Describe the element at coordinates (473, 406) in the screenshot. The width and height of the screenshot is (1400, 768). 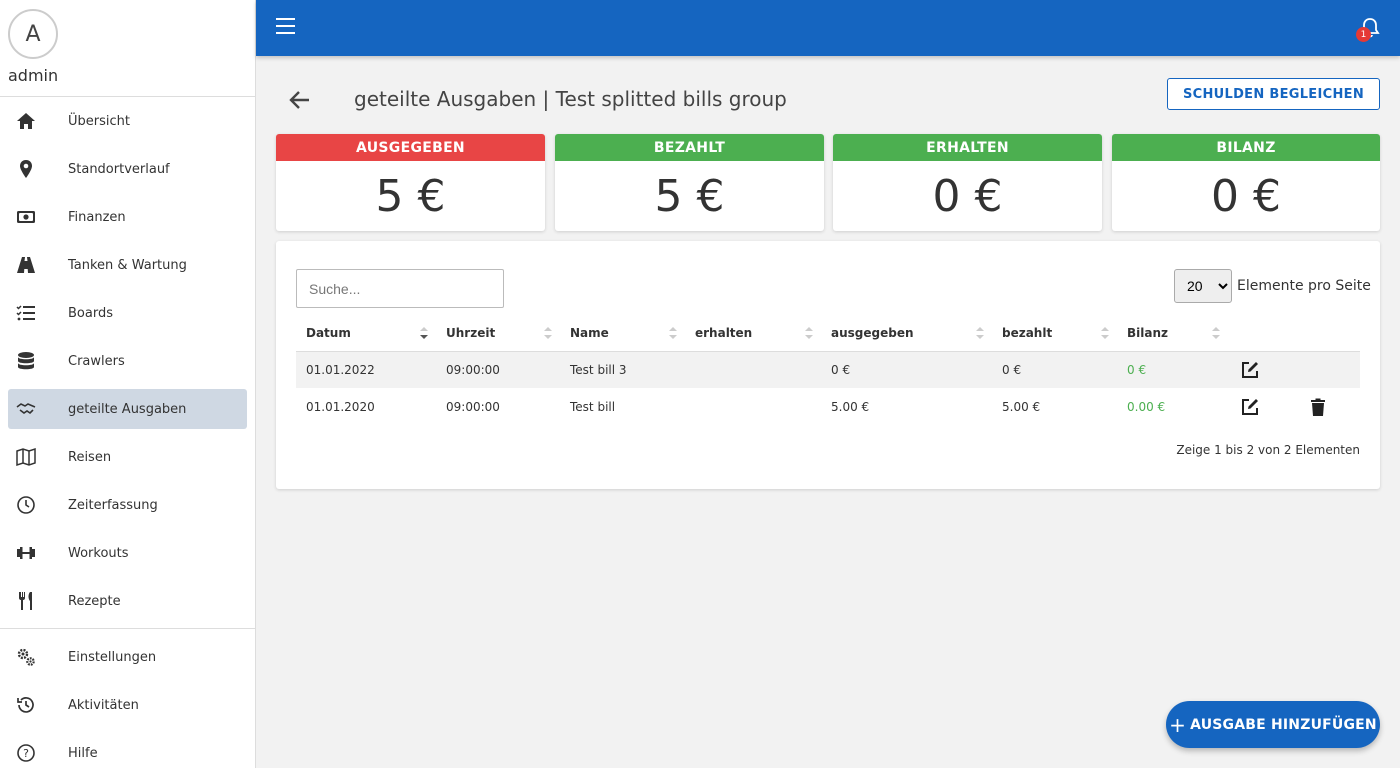
I see `cell-time: 09:00:00` at that location.